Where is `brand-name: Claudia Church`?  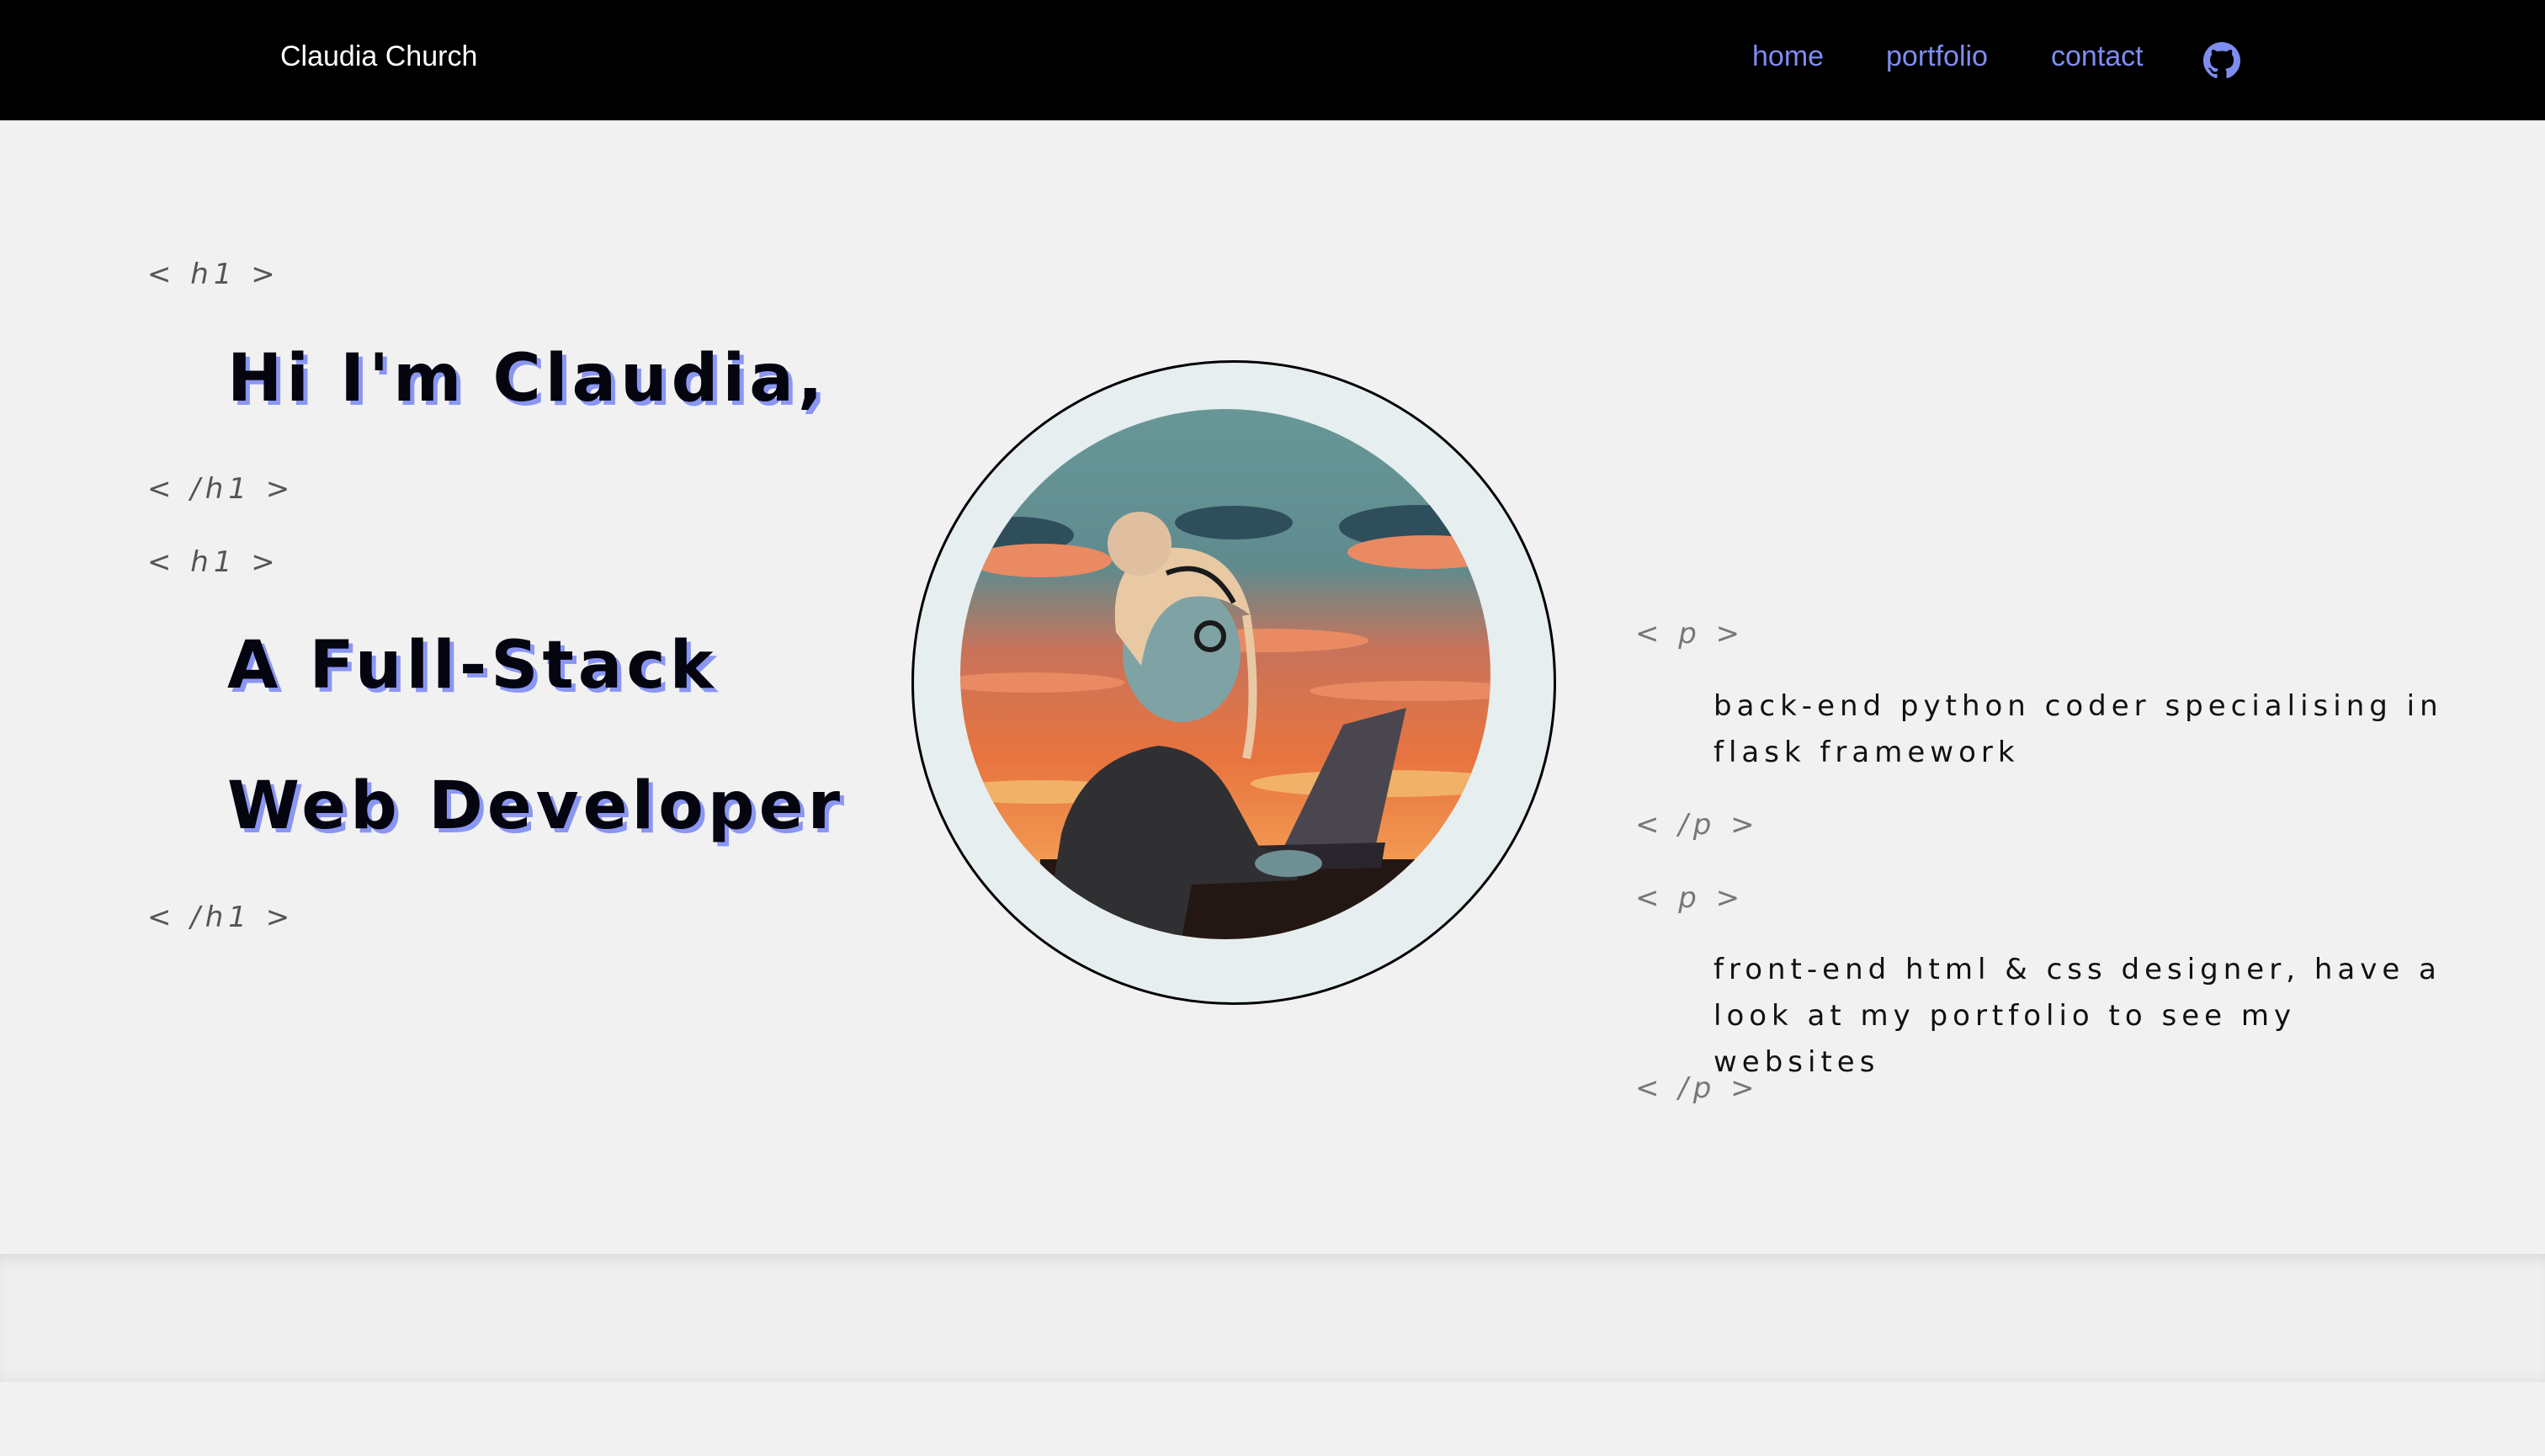
brand-name: Claudia Church is located at coordinates (378, 57).